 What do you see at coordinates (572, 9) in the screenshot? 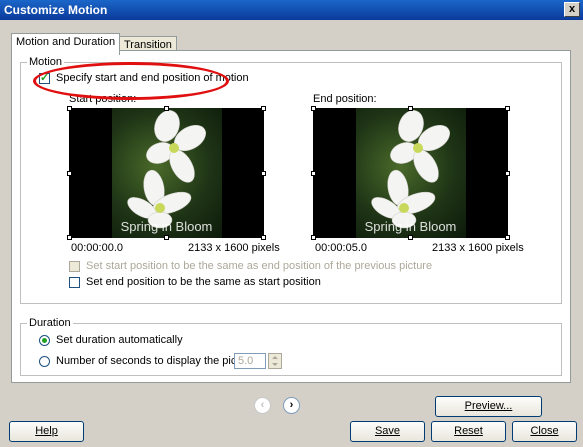
I see `close-window-button: x` at bounding box center [572, 9].